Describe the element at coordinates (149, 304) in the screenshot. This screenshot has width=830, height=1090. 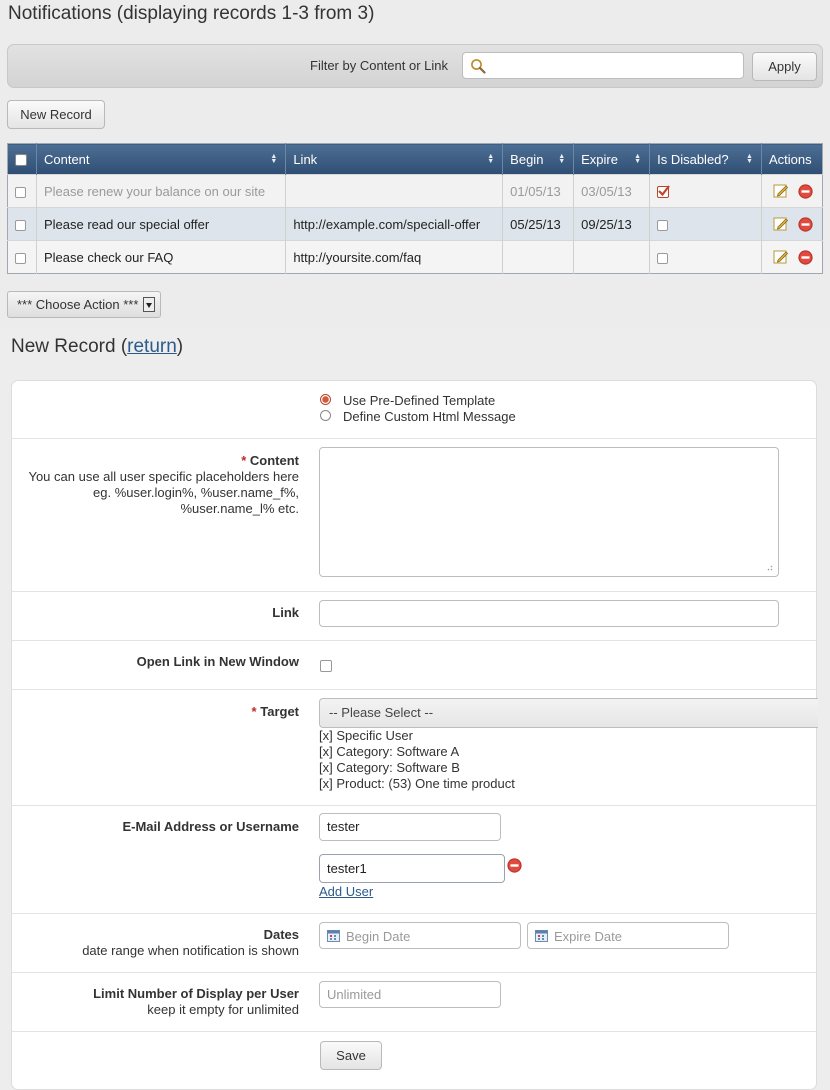
I see `dropdown-arrow-icon` at that location.